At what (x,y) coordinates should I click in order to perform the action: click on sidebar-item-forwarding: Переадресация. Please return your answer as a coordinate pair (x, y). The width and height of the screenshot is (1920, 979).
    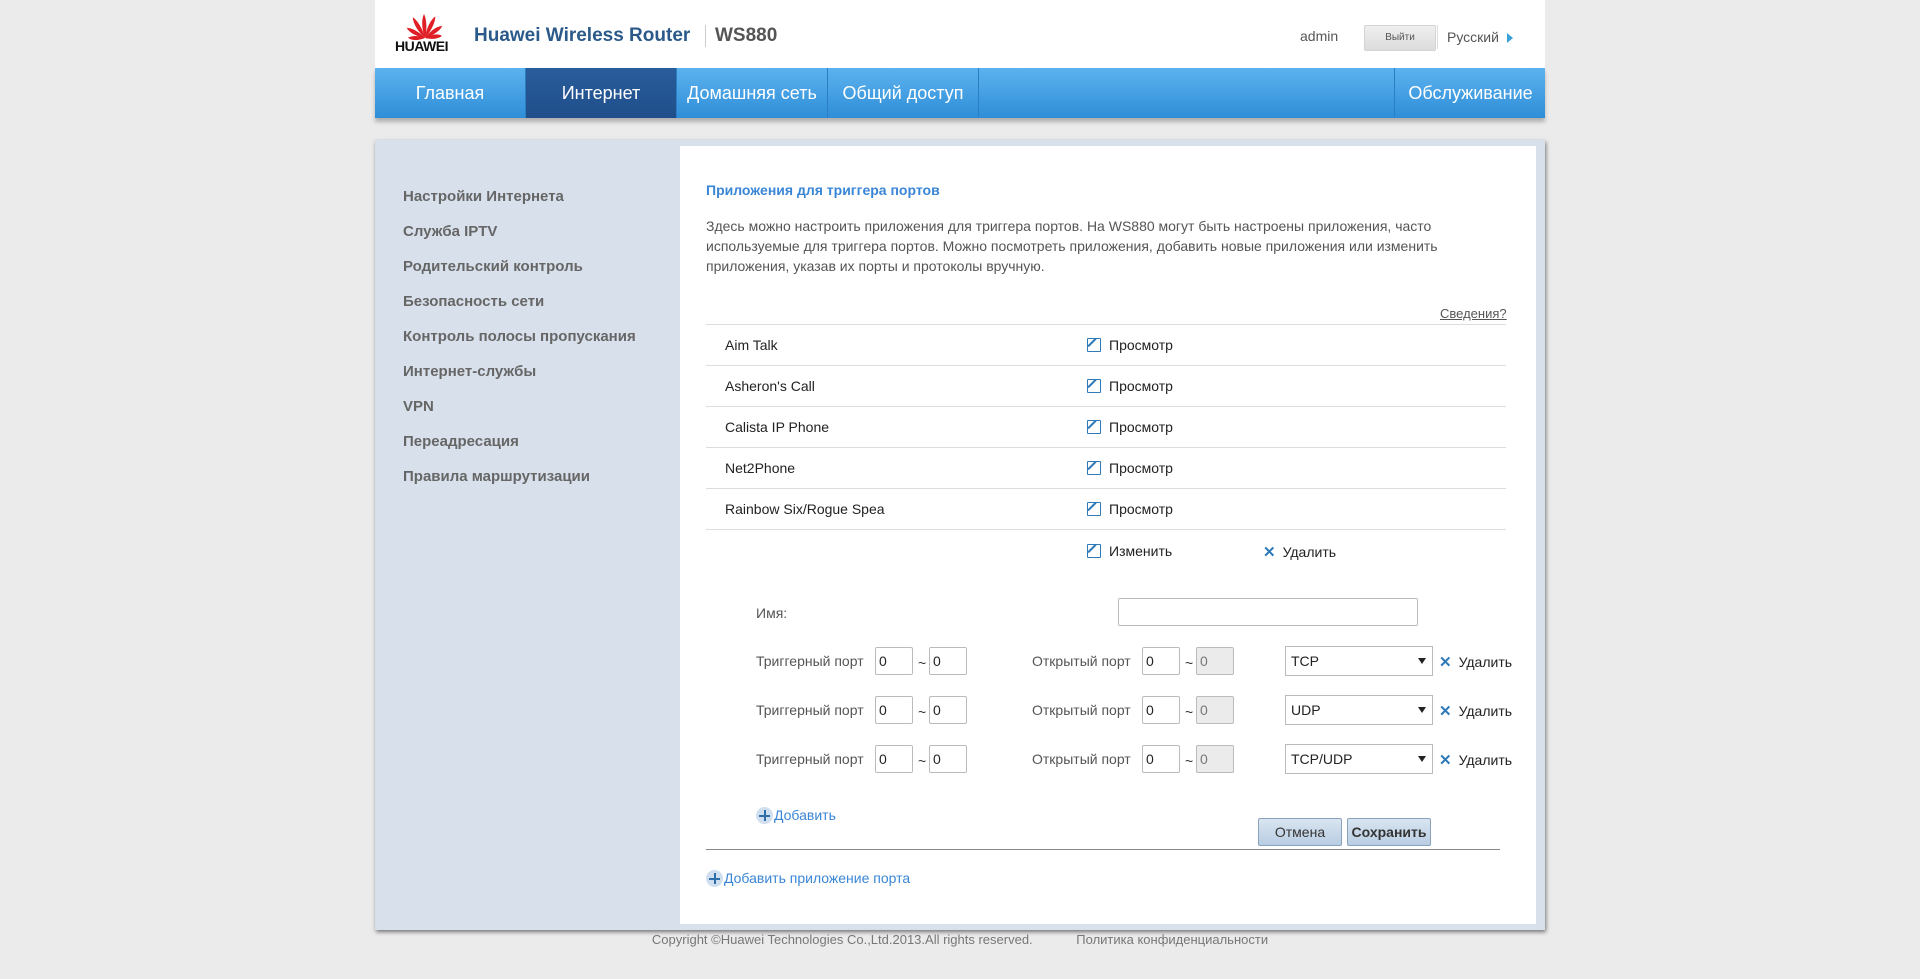
    Looking at the image, I should click on (519, 450).